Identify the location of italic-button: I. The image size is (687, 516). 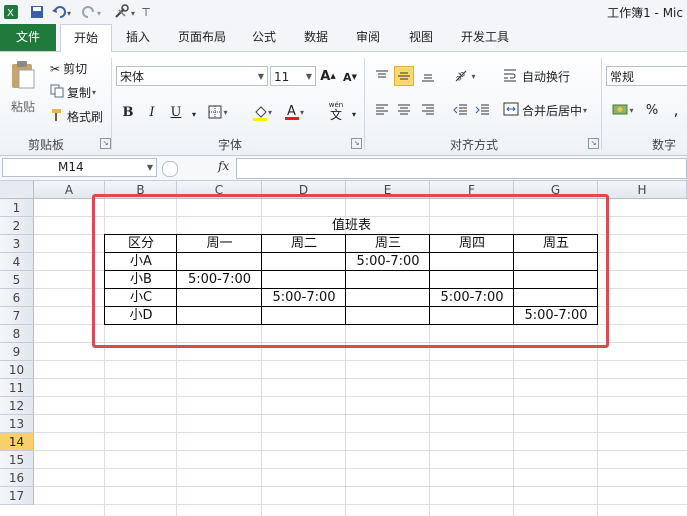
(152, 112).